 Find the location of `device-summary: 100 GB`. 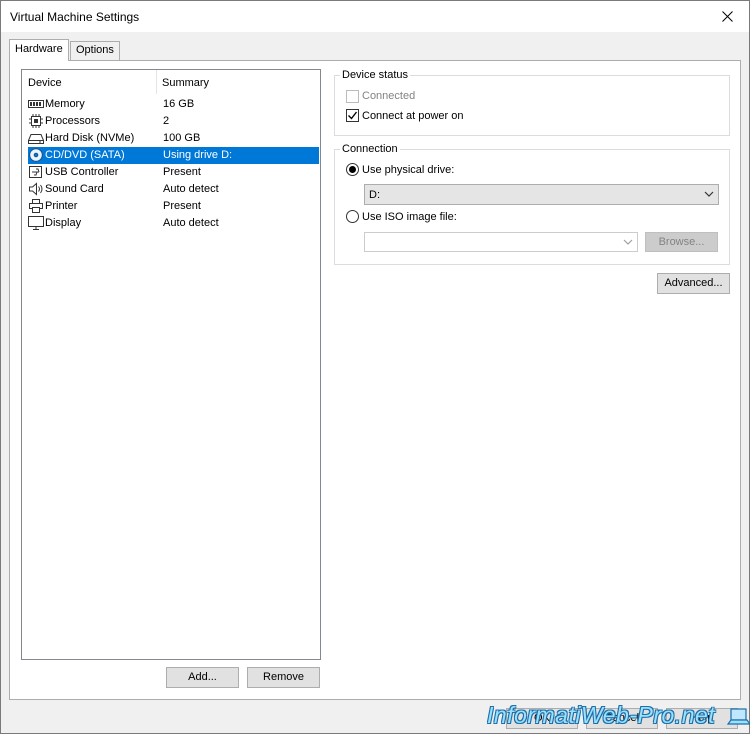

device-summary: 100 GB is located at coordinates (182, 138).